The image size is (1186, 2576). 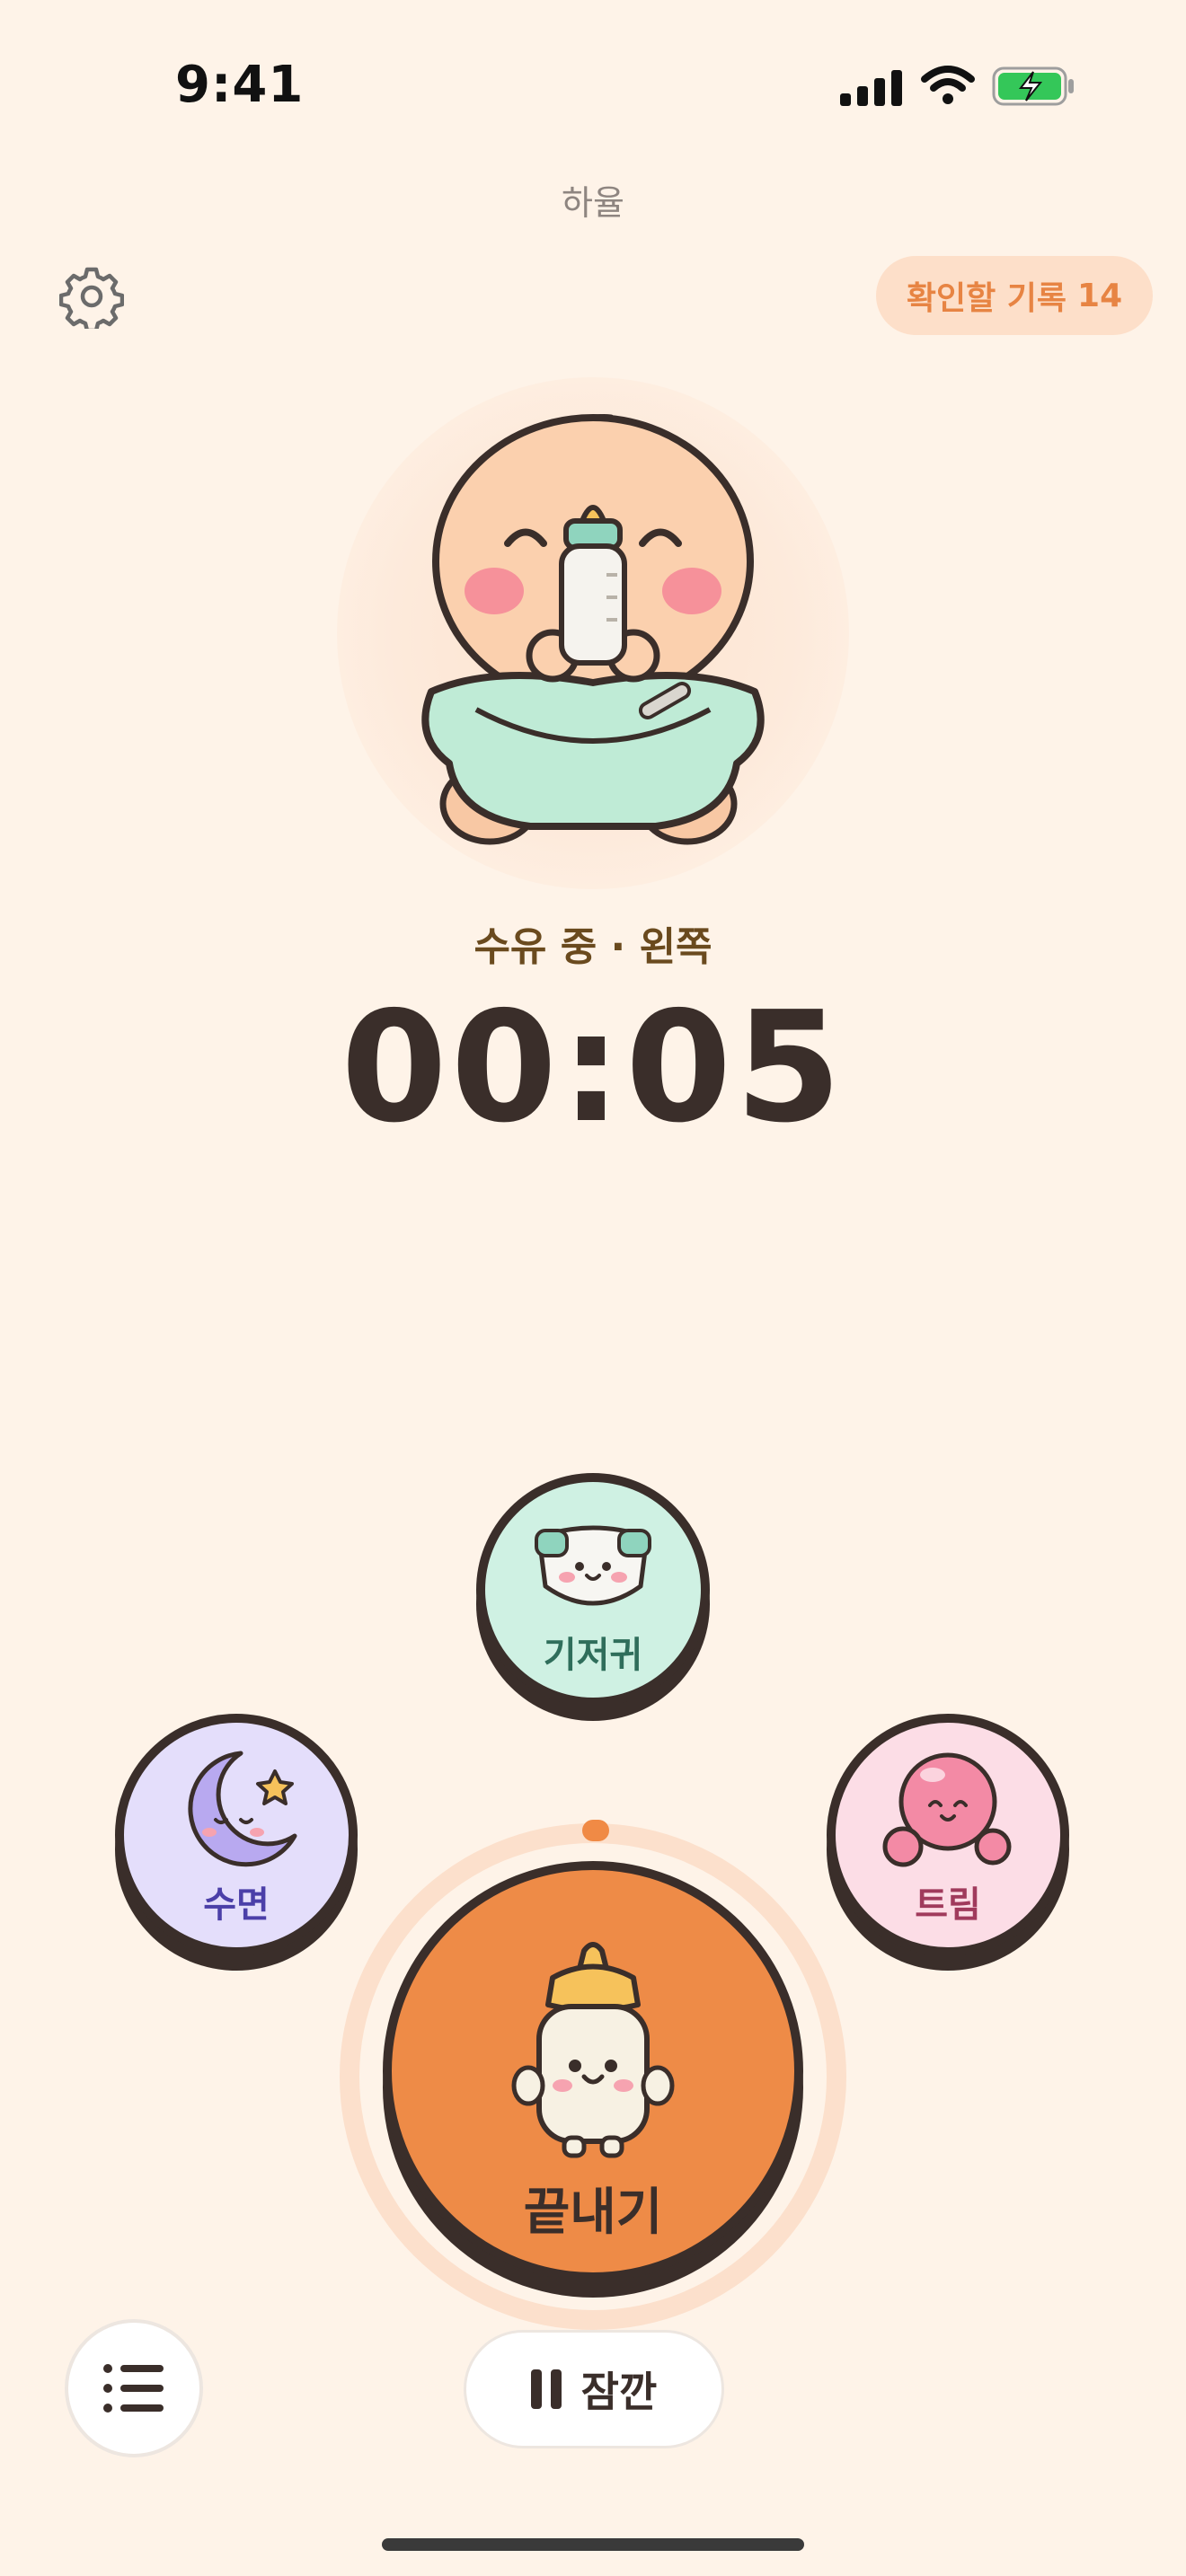 I want to click on sleep-button: 수면, so click(x=236, y=1835).